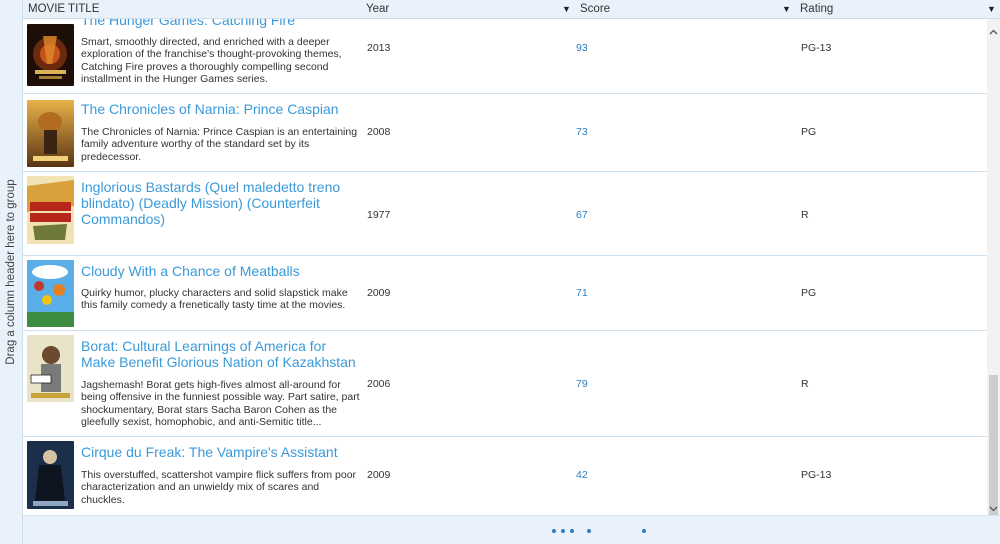  I want to click on loading-indicator, so click(511, 529).